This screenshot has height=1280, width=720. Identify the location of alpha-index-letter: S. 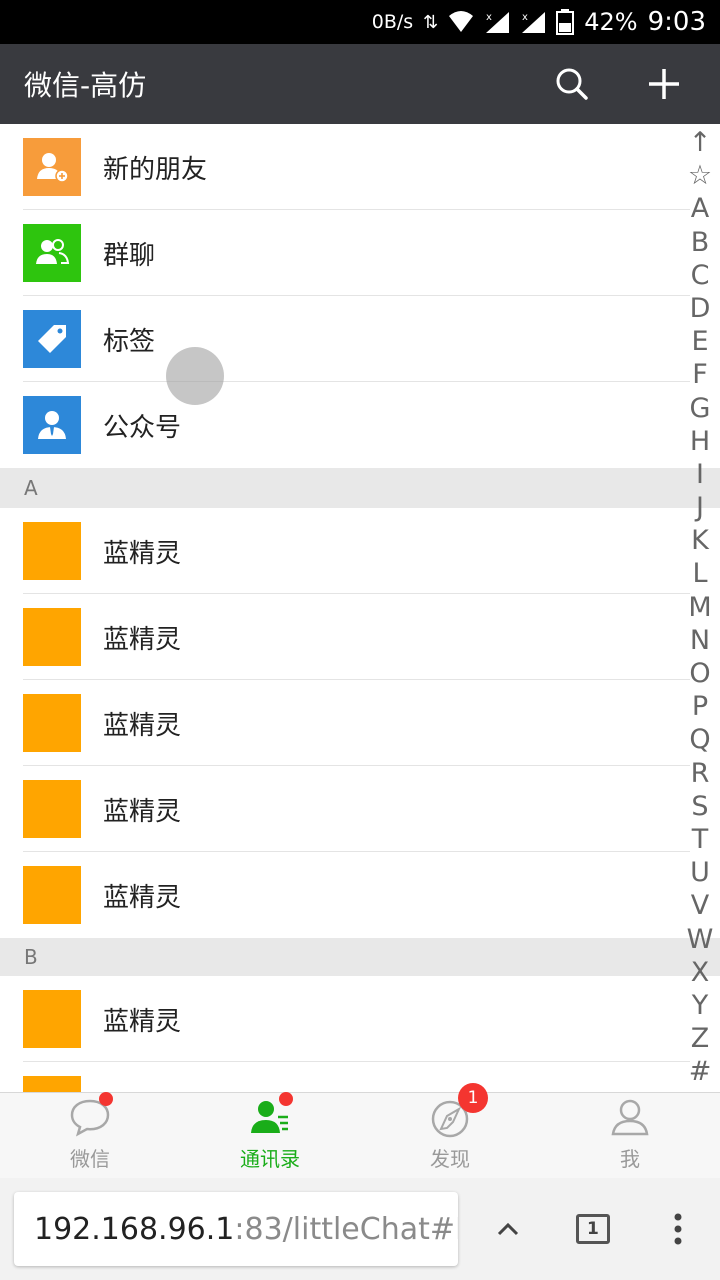
(699, 806).